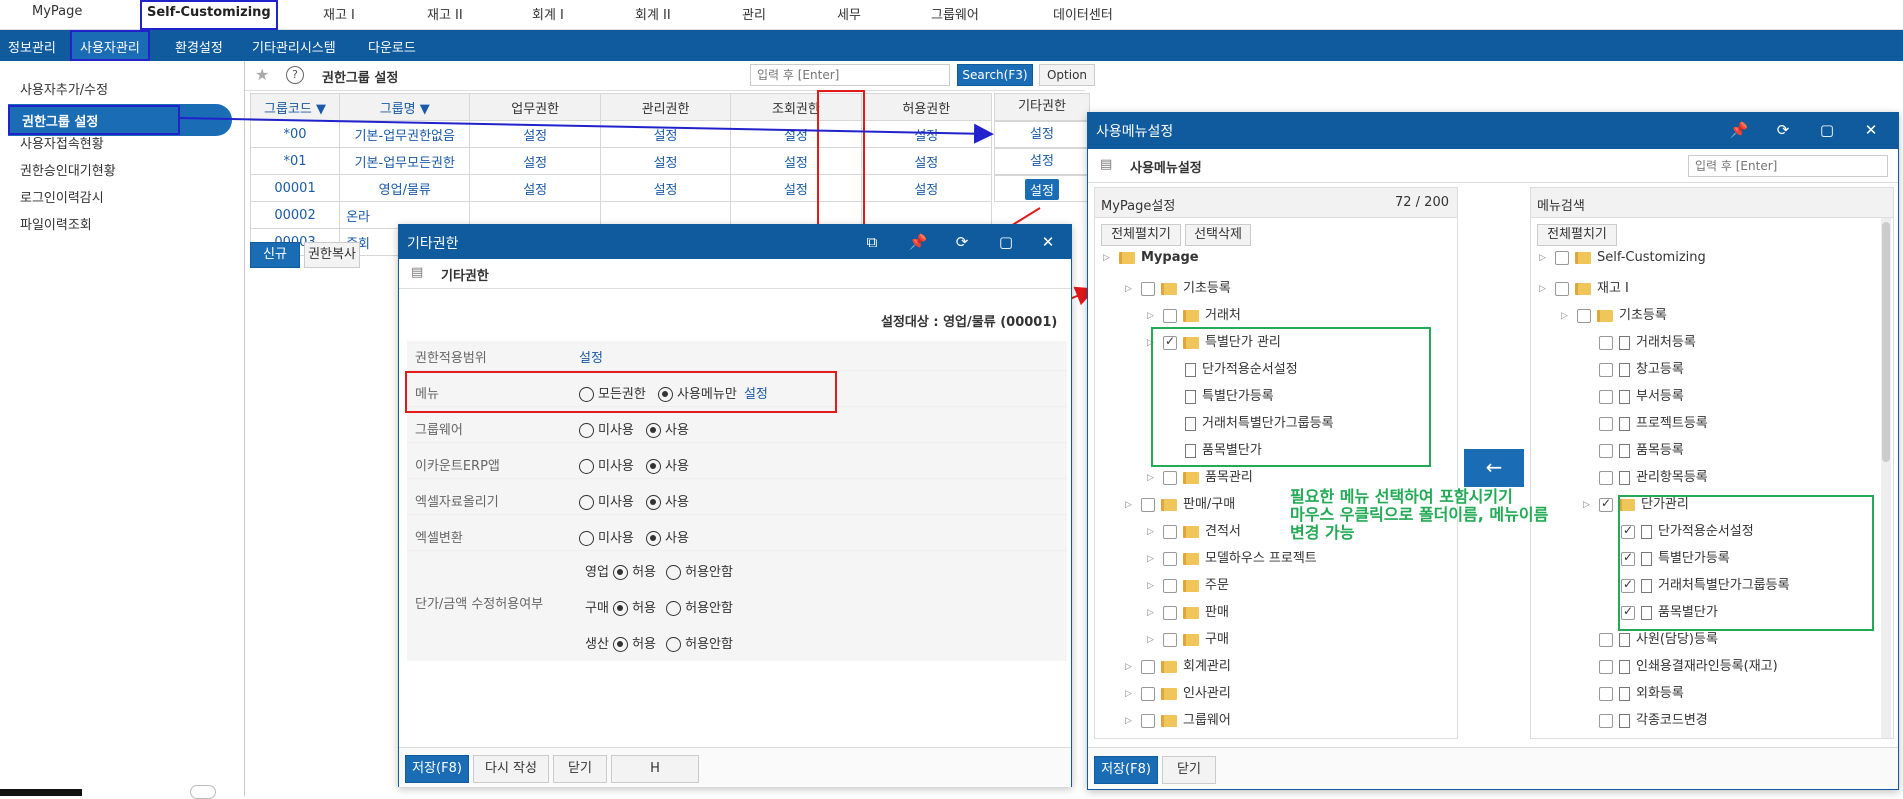 Image resolution: width=1903 pixels, height=799 pixels. What do you see at coordinates (1006, 242) in the screenshot?
I see `maximize-icon: ▢` at bounding box center [1006, 242].